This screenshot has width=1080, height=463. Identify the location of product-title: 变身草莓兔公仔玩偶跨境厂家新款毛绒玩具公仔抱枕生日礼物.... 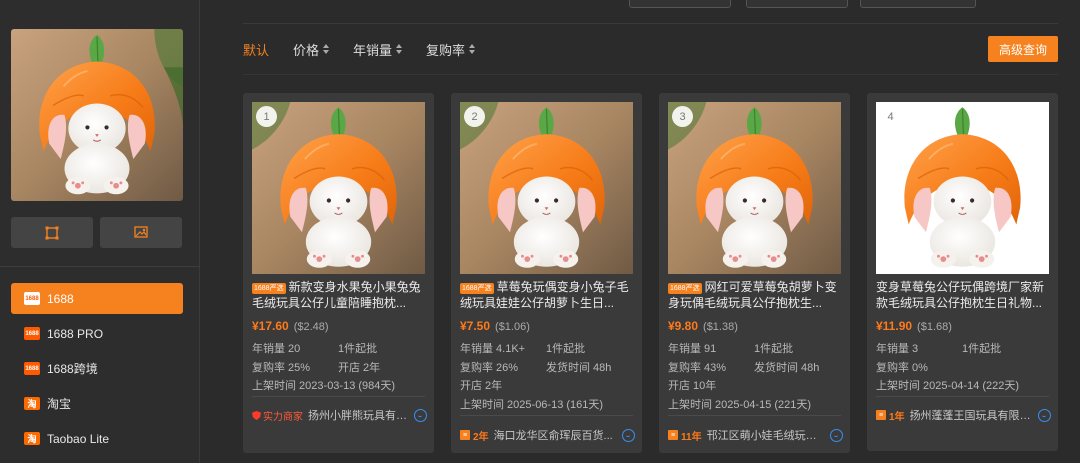
(963, 295).